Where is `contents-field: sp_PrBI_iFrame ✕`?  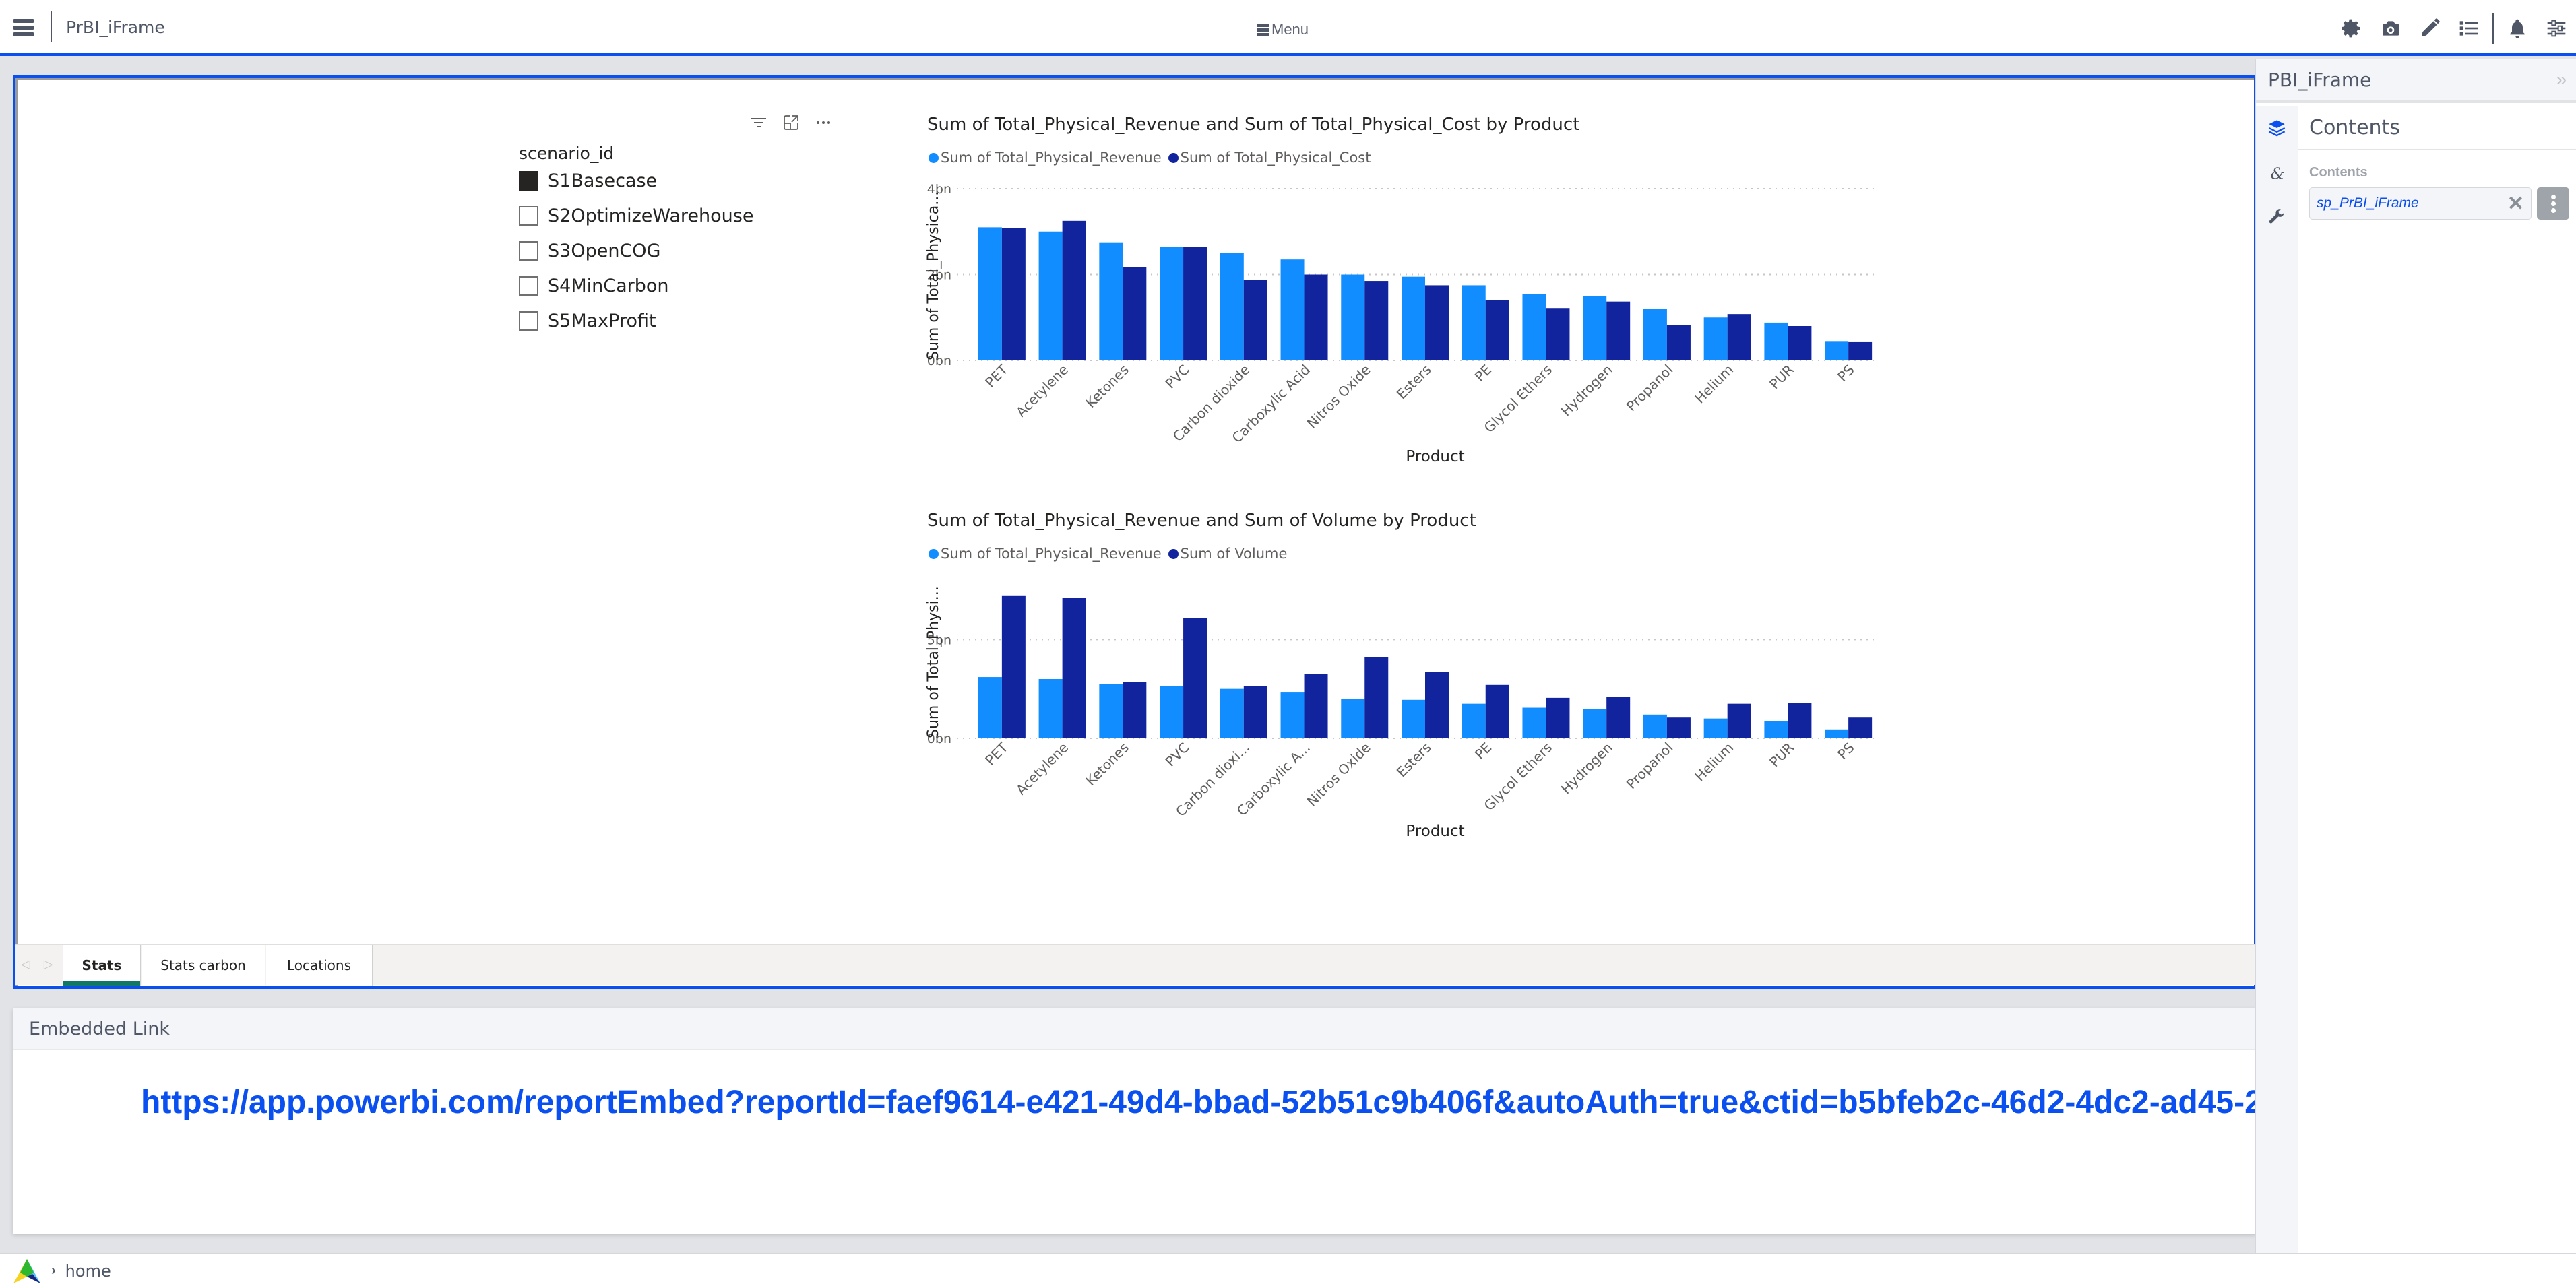 contents-field: sp_PrBI_iFrame ✕ is located at coordinates (2420, 204).